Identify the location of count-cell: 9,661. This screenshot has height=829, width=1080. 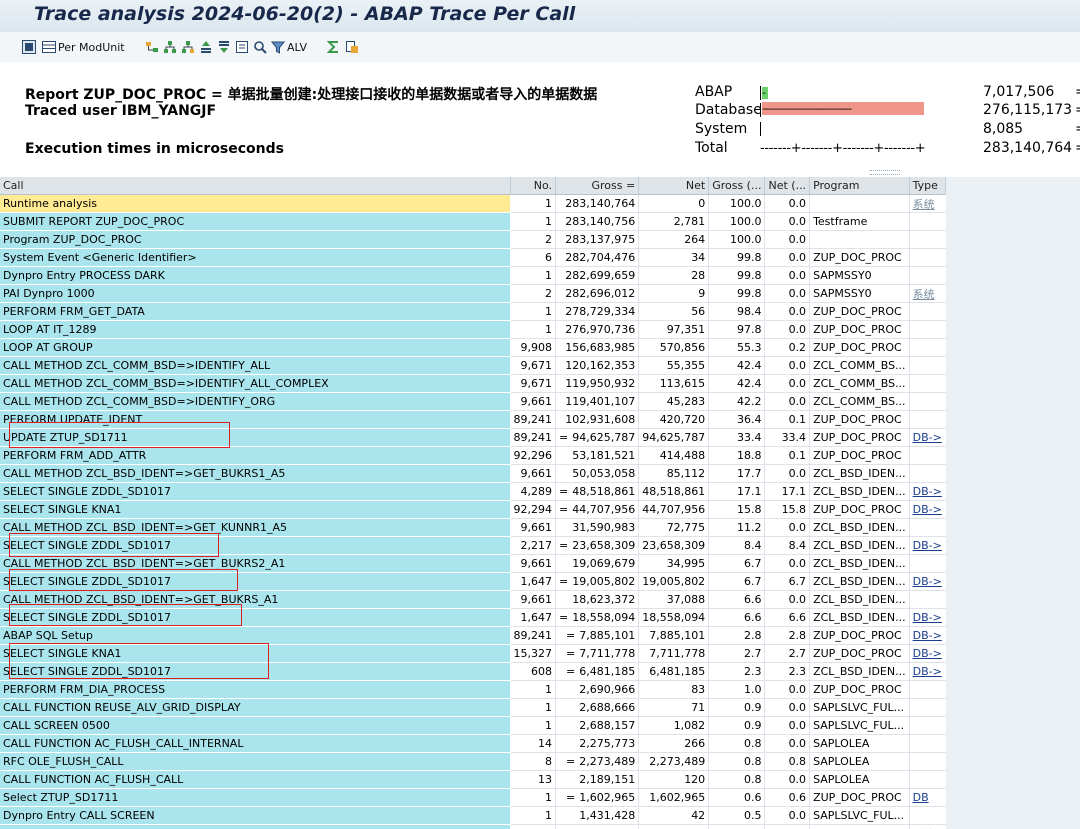
(533, 473).